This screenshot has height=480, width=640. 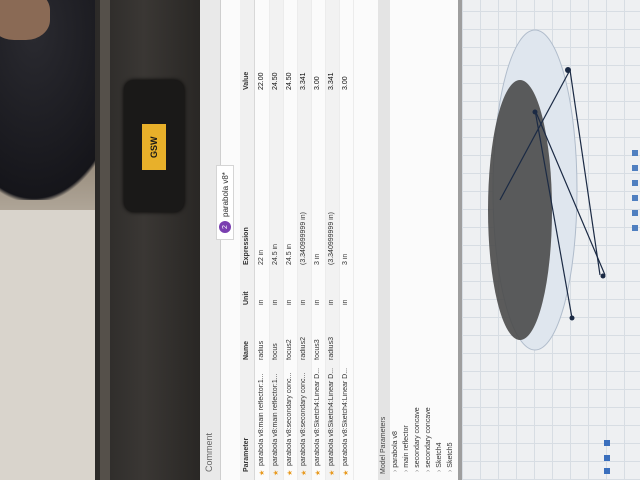 What do you see at coordinates (635, 190) in the screenshot?
I see `view-cube-icons` at bounding box center [635, 190].